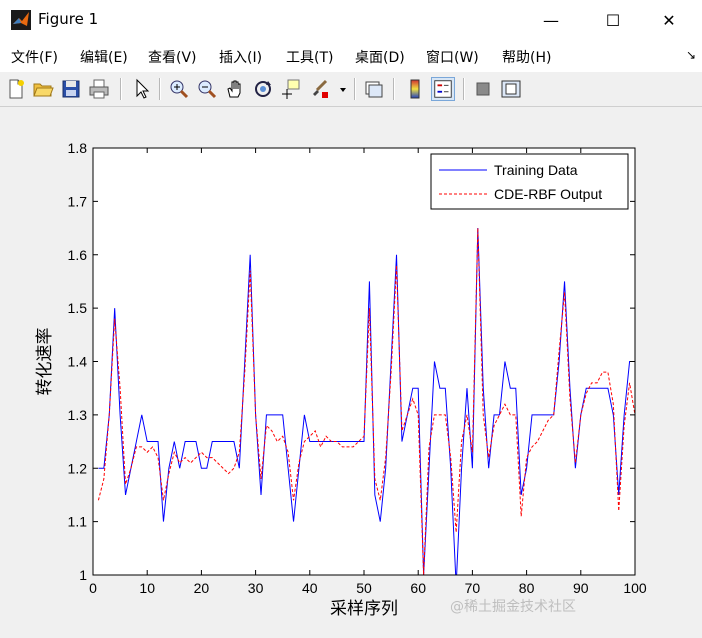 The image size is (702, 638). I want to click on x-tick-label: 30, so click(256, 588).